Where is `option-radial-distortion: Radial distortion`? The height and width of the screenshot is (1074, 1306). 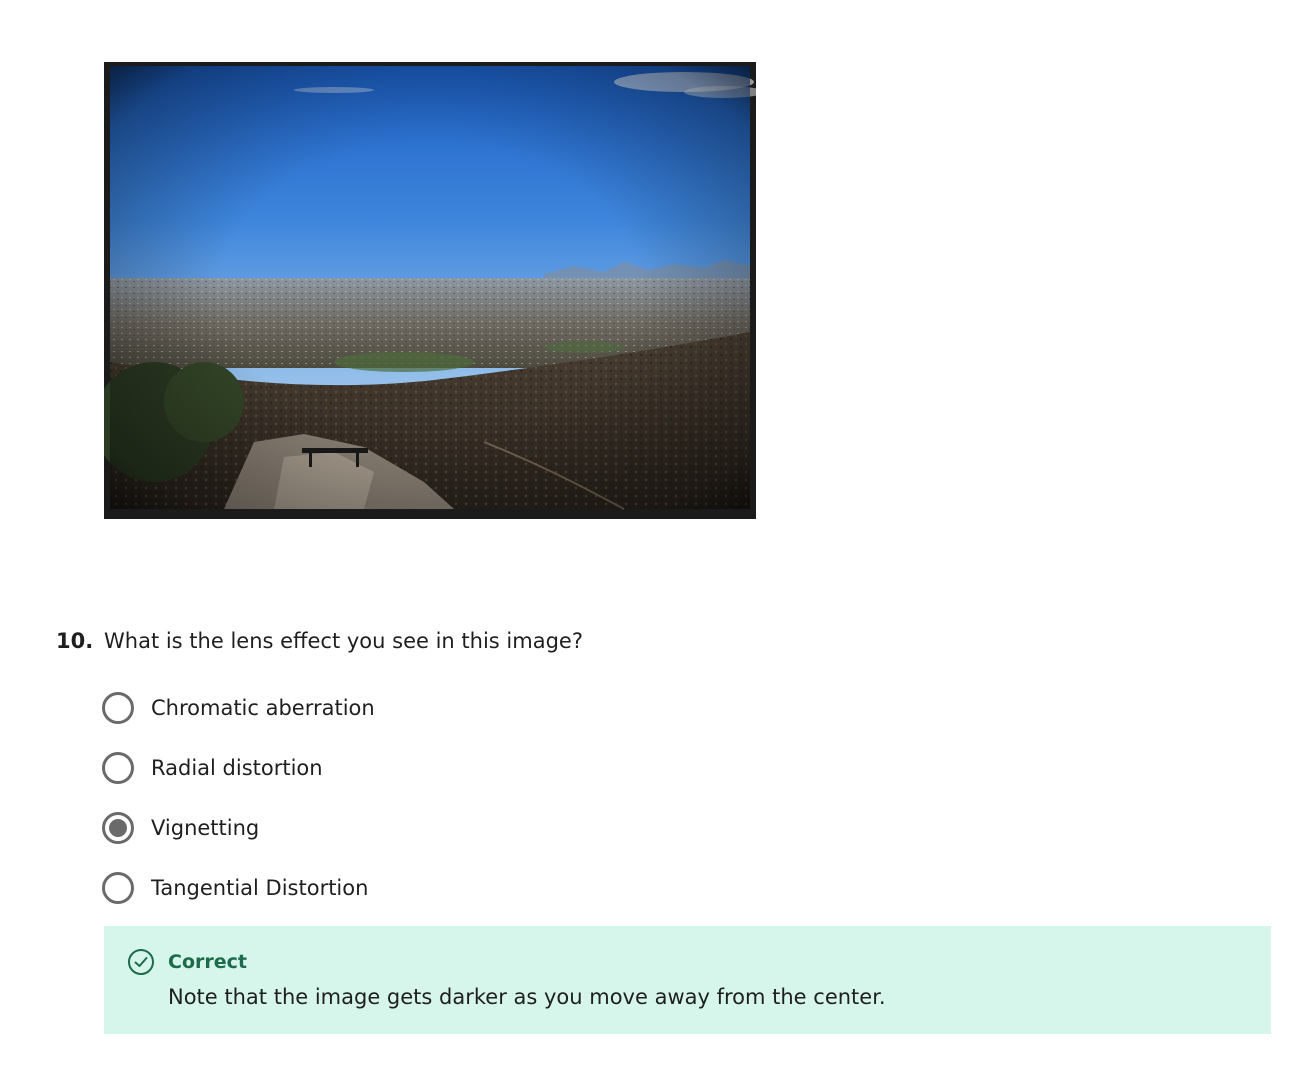 option-radial-distortion: Radial distortion is located at coordinates (402, 768).